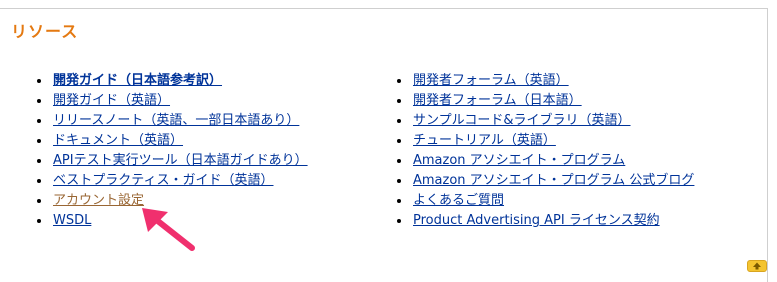 This screenshot has width=777, height=282. I want to click on link-license-agreement: Product Advertising API ライセンス契約, so click(536, 220).